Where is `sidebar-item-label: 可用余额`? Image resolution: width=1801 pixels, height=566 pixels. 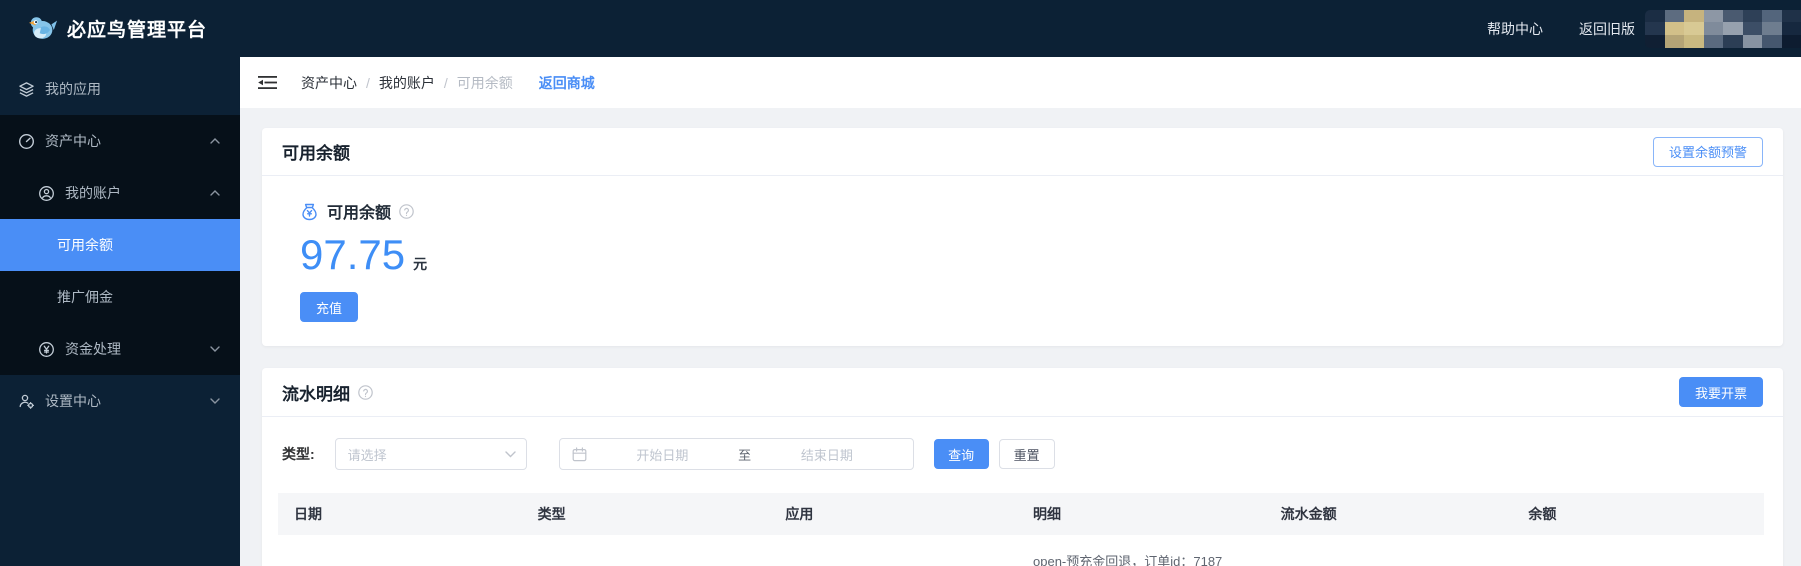 sidebar-item-label: 可用余额 is located at coordinates (85, 245).